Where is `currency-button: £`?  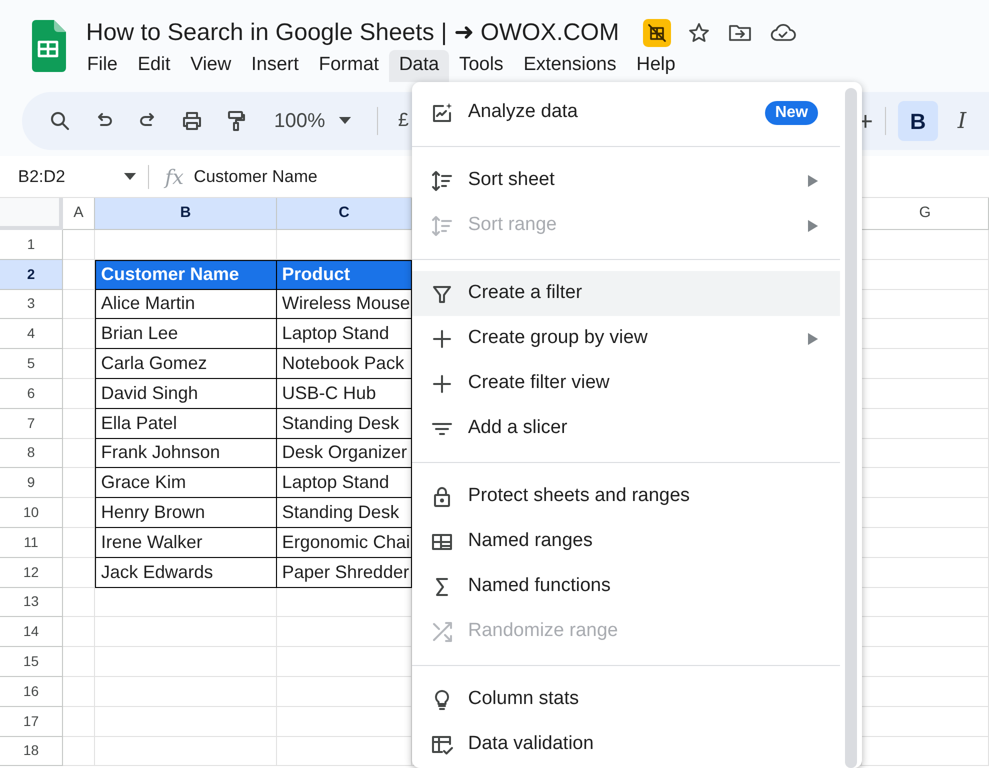 currency-button: £ is located at coordinates (403, 121).